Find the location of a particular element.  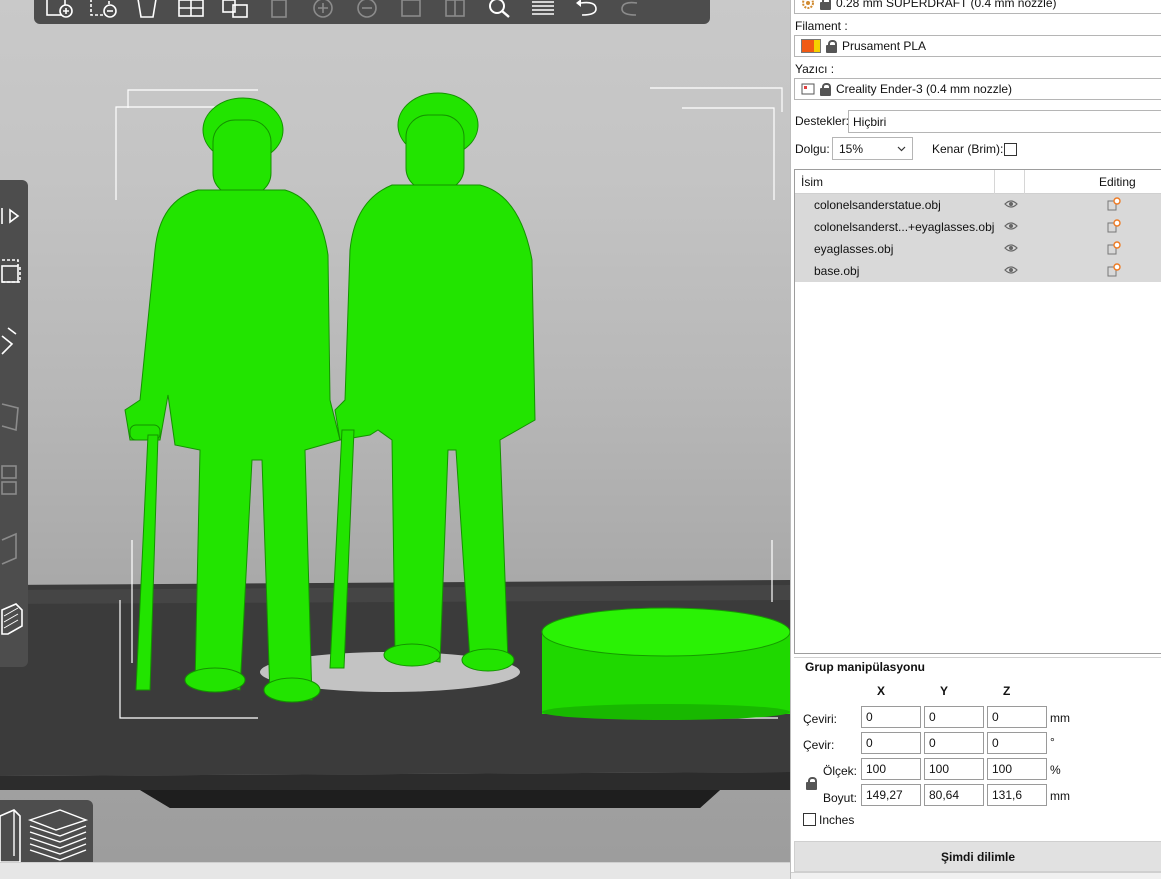

arrange-button is located at coordinates (191, 10).